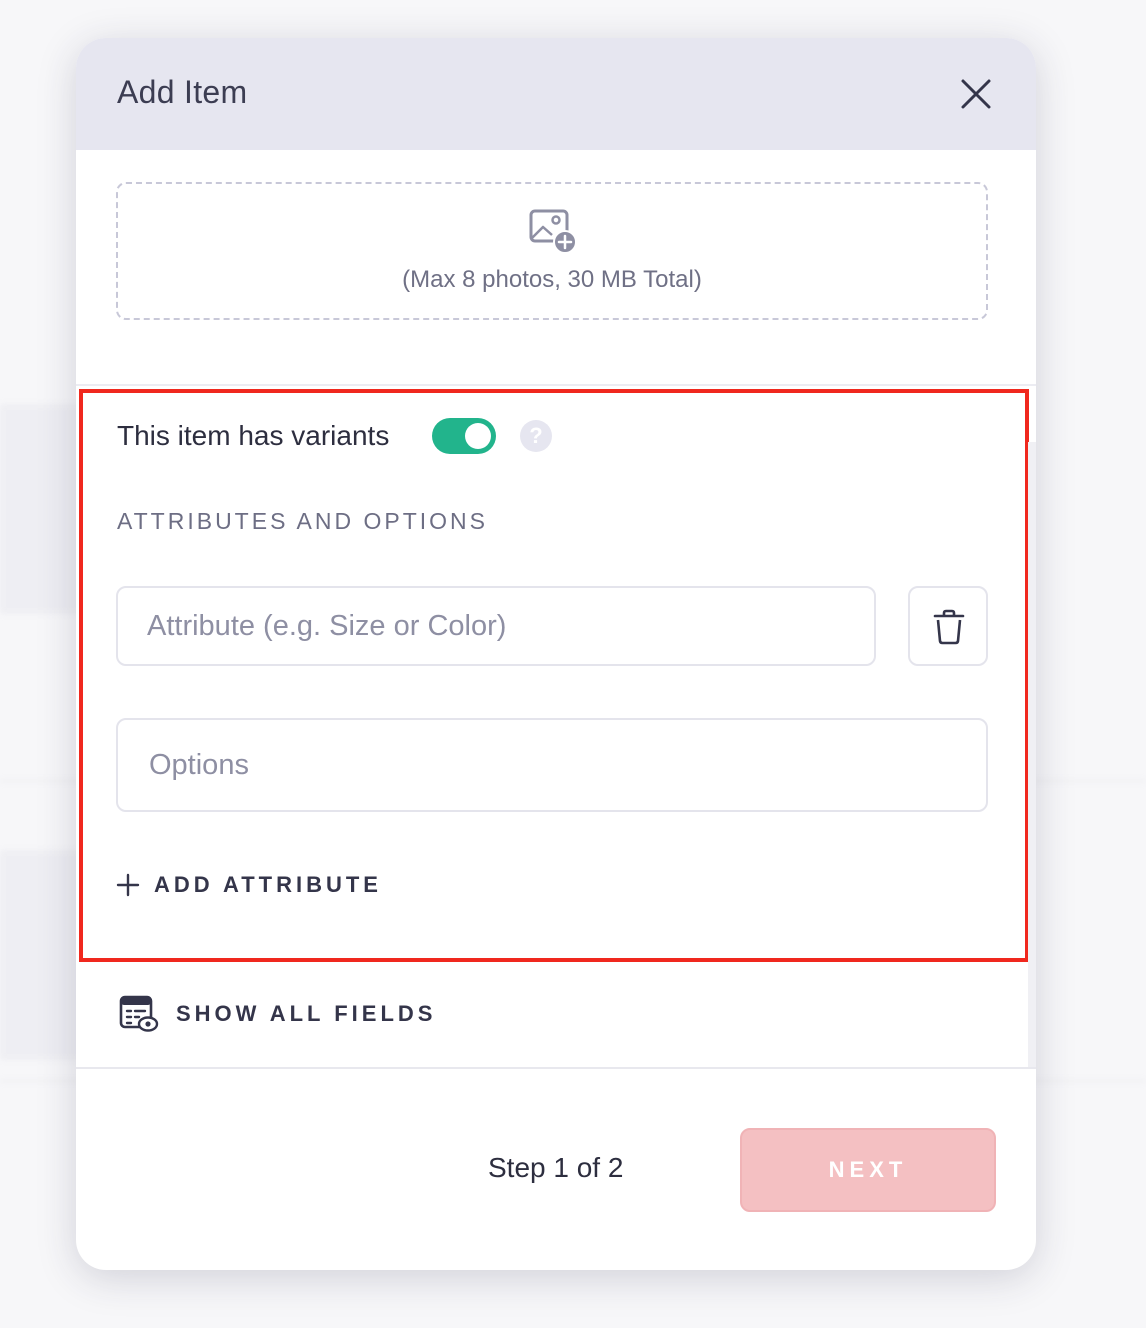 This screenshot has width=1146, height=1328. What do you see at coordinates (553, 231) in the screenshot?
I see `image-add-icon` at bounding box center [553, 231].